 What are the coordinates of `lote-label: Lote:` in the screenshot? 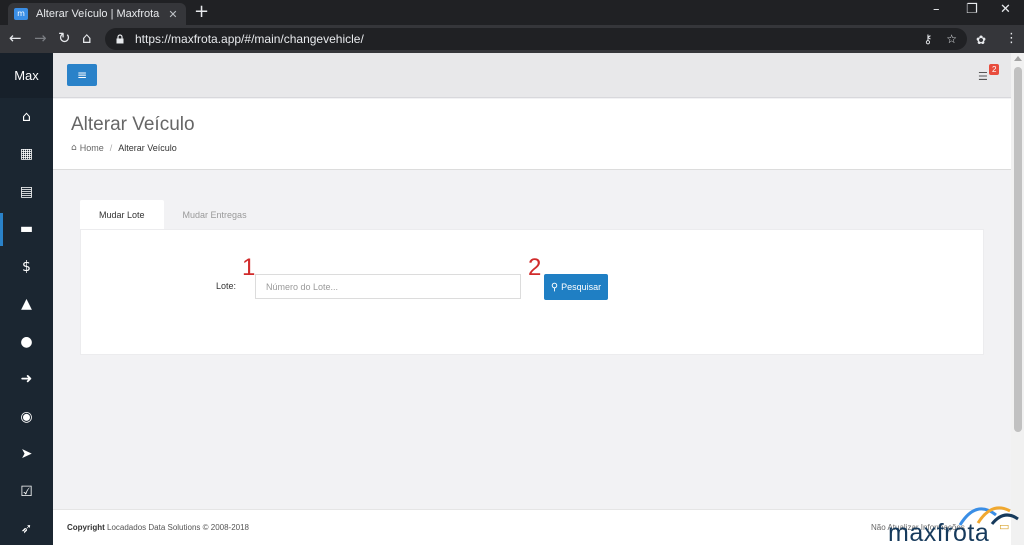 It's located at (226, 286).